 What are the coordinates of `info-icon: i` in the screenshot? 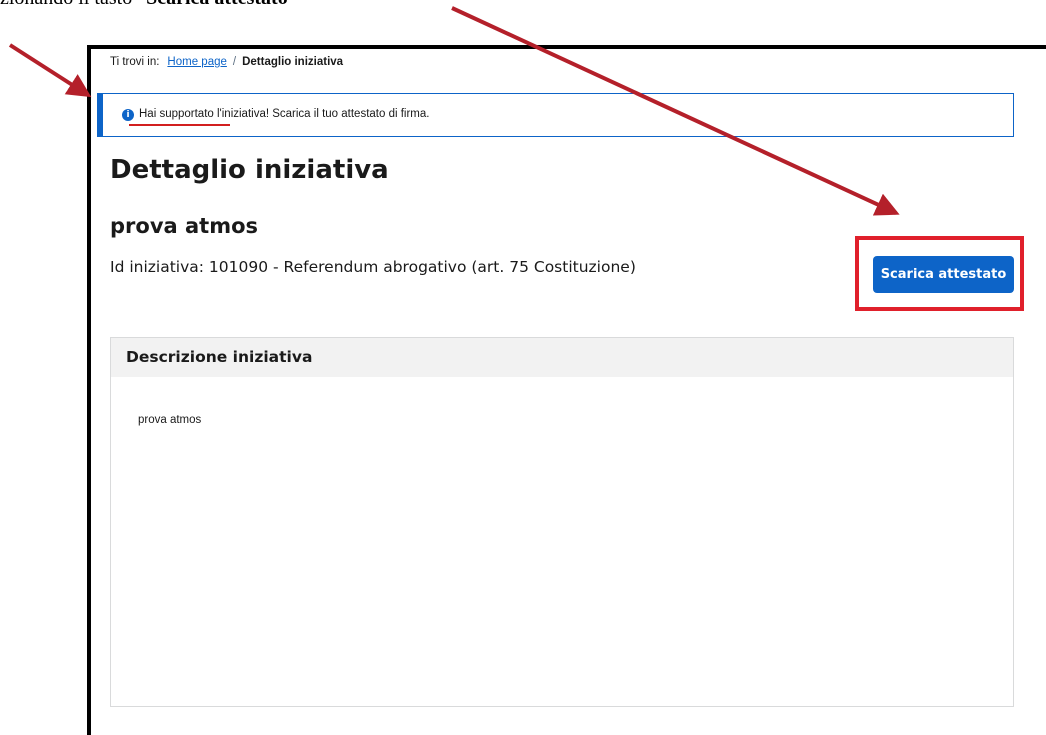 It's located at (128, 115).